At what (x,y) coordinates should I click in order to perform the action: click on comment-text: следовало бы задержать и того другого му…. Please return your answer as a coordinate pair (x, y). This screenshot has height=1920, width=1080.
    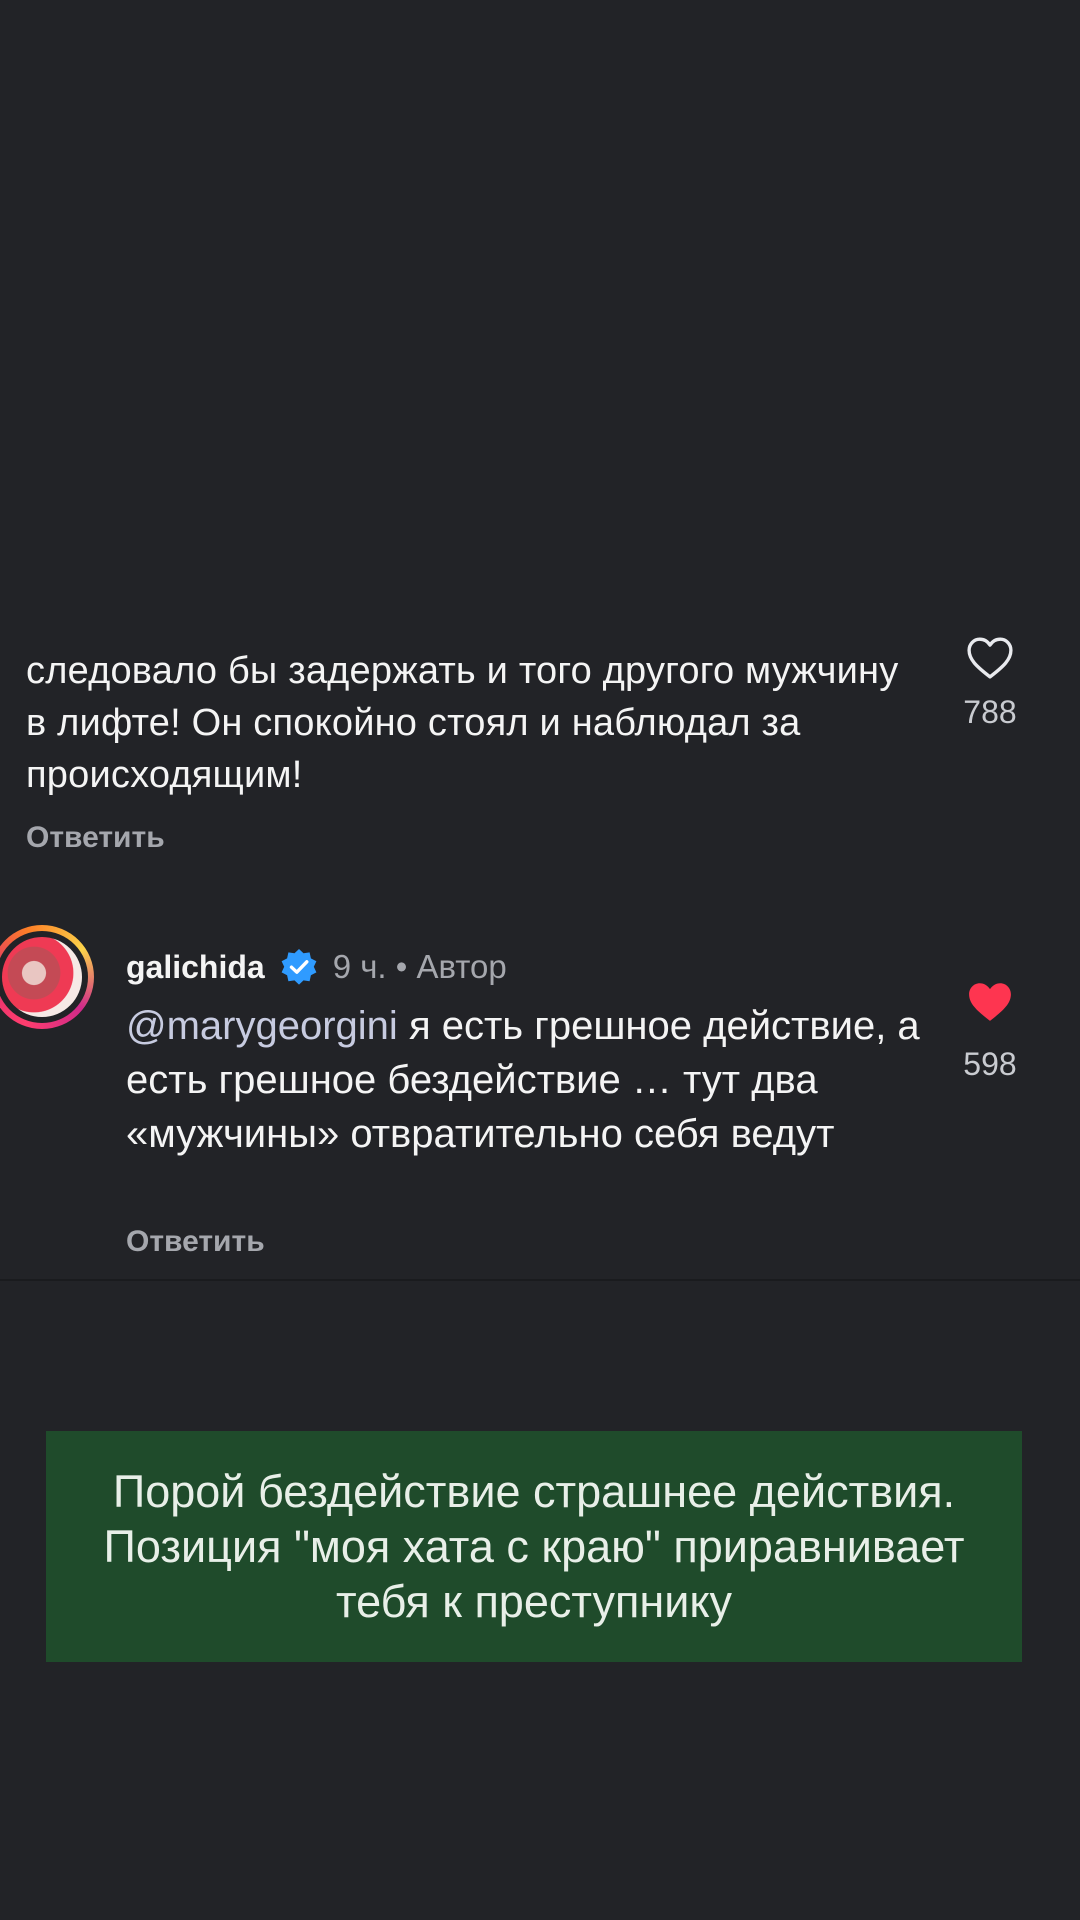
    Looking at the image, I should click on (462, 723).